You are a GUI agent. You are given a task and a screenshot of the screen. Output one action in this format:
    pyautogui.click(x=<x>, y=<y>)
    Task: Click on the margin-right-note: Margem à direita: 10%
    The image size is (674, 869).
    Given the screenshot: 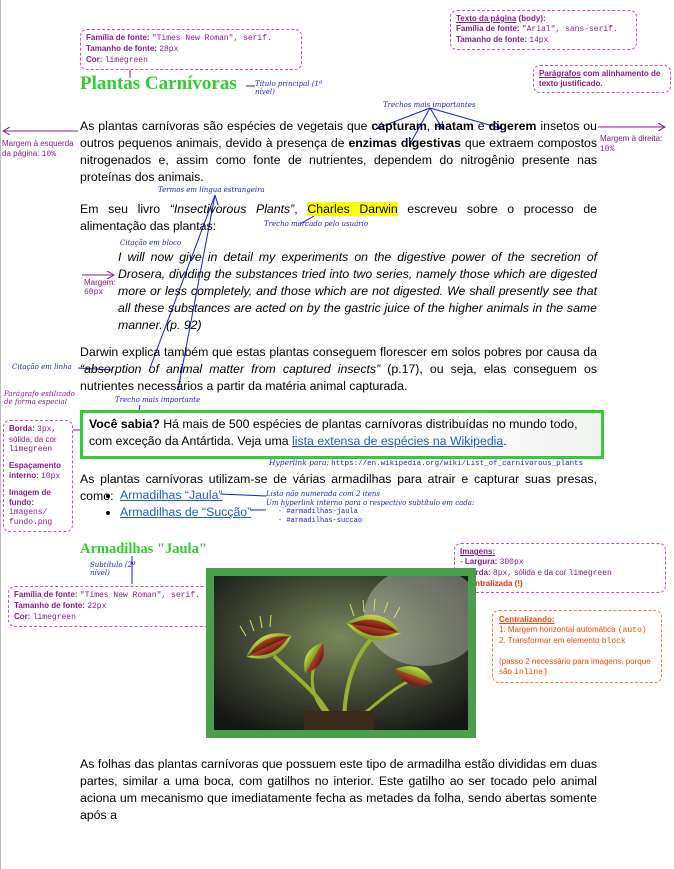 What is the action you would take?
    pyautogui.click(x=631, y=144)
    